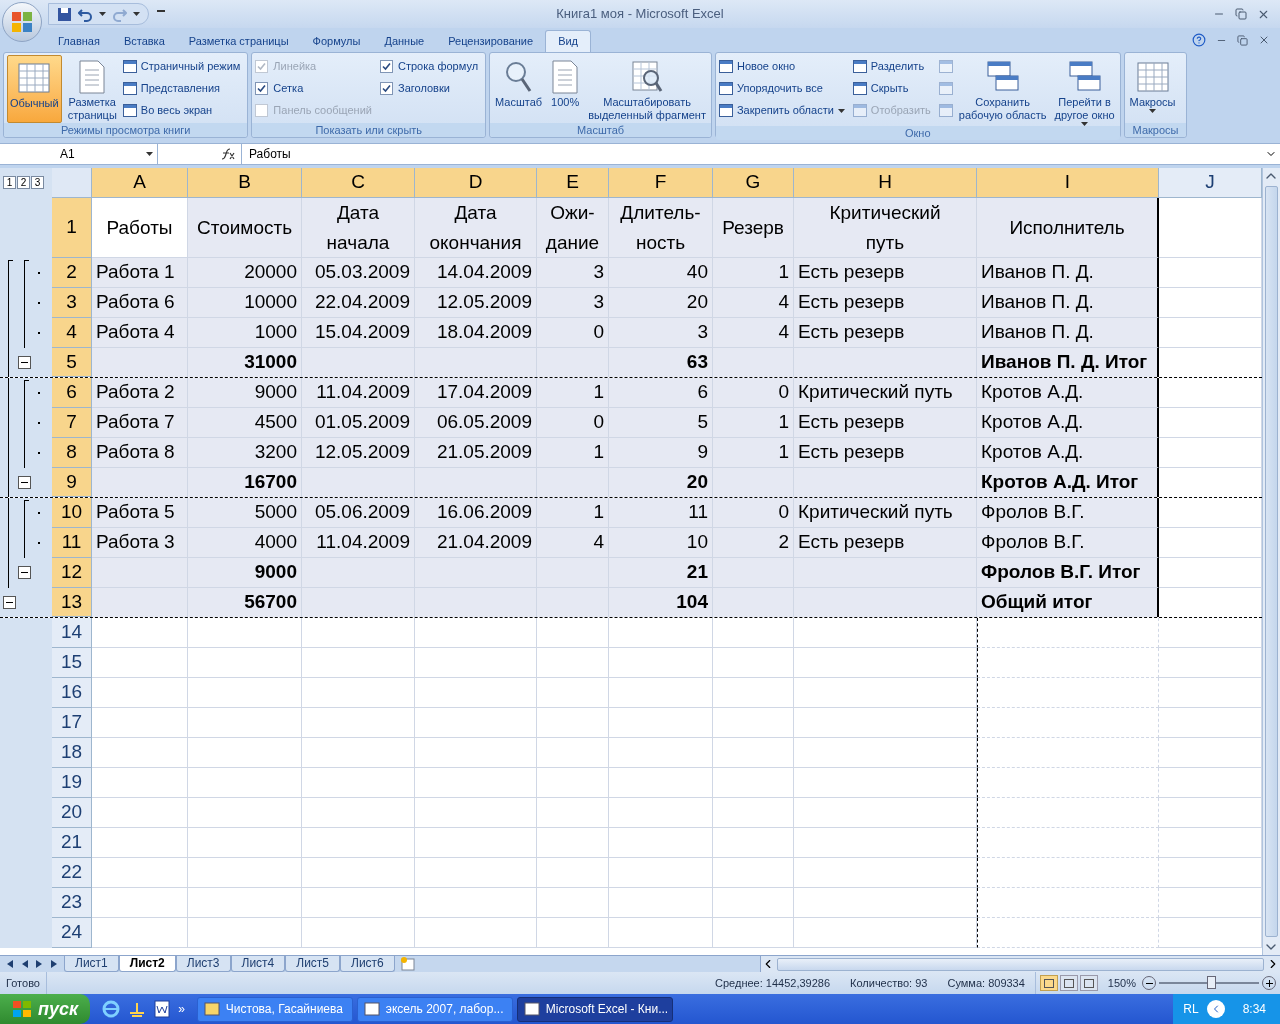  I want to click on ribbon-large-button: 100%, so click(565, 89).